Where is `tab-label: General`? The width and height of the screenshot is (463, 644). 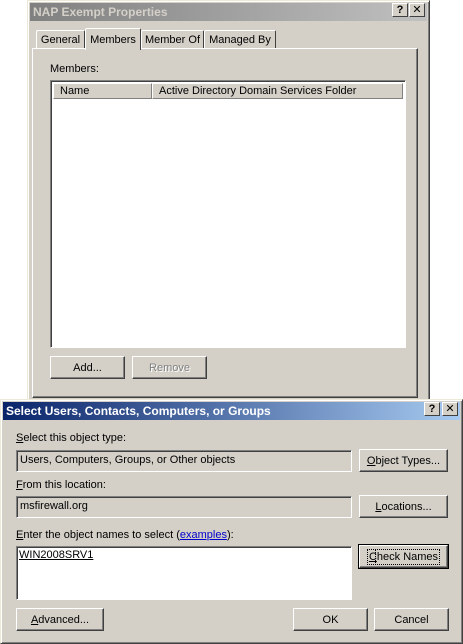 tab-label: General is located at coordinates (60, 39).